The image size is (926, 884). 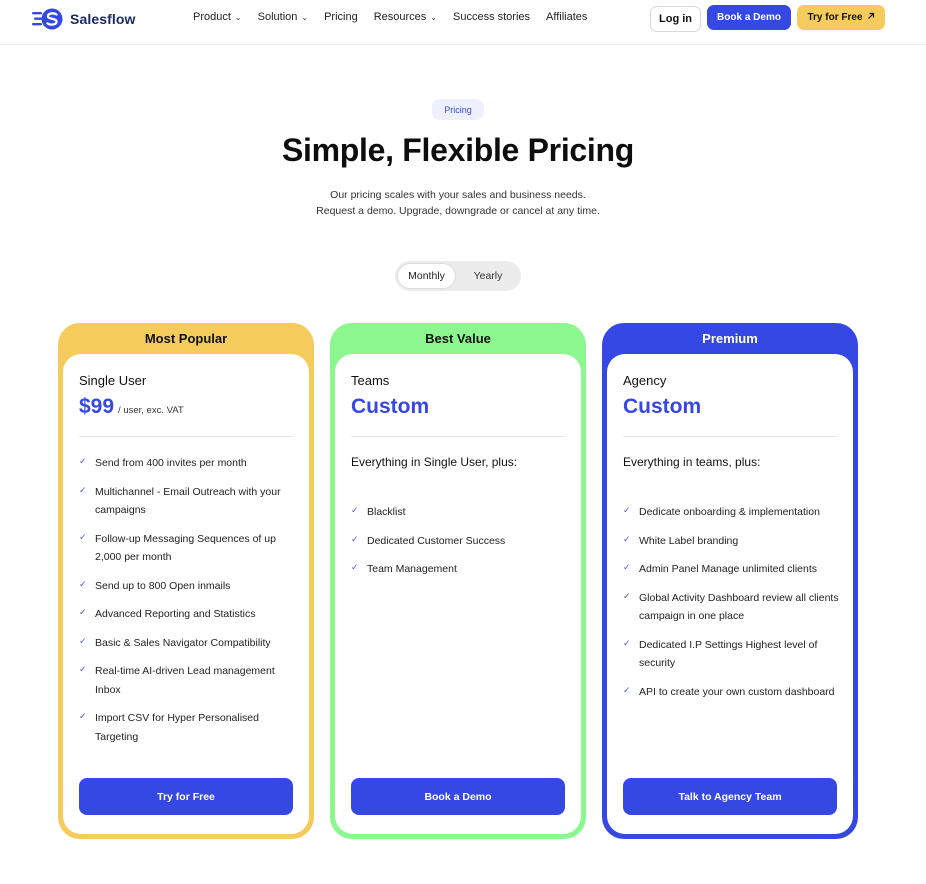 I want to click on billing-option-yearly: Yearly, so click(x=488, y=276).